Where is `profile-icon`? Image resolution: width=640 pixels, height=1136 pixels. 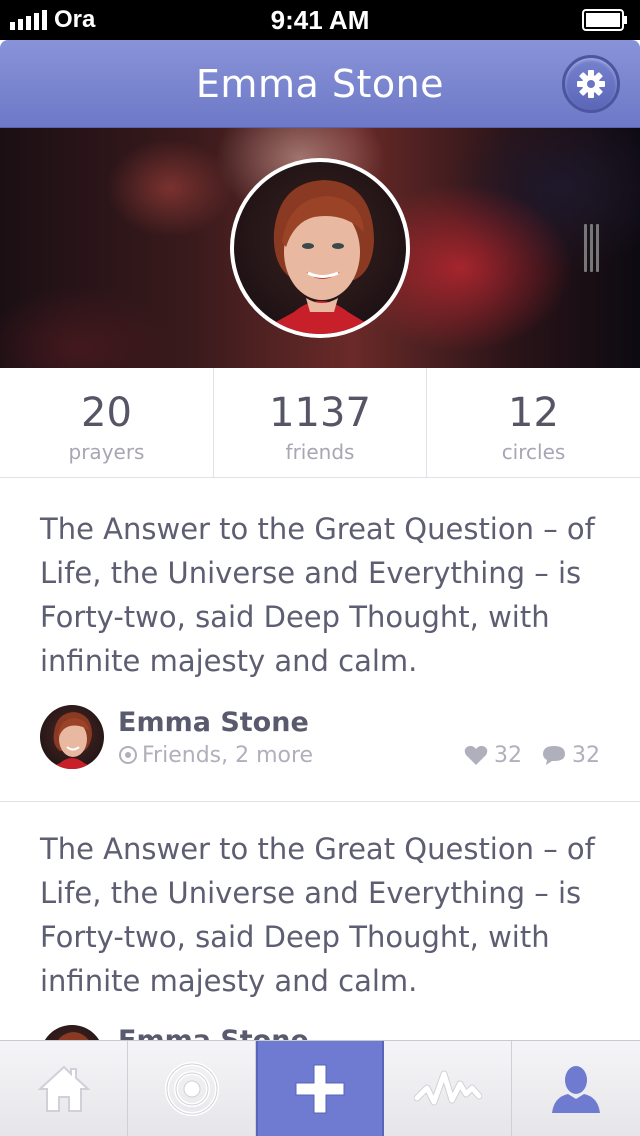 profile-icon is located at coordinates (576, 1089).